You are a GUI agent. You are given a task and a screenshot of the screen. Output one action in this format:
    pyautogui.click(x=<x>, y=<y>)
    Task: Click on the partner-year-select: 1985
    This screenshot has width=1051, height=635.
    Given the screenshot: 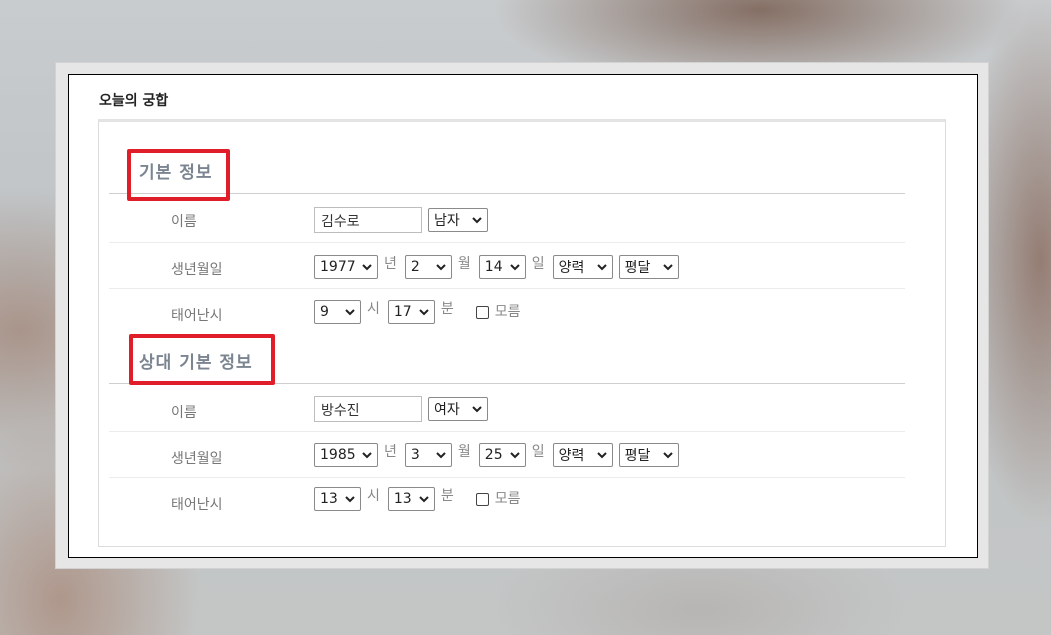 What is the action you would take?
    pyautogui.click(x=346, y=455)
    